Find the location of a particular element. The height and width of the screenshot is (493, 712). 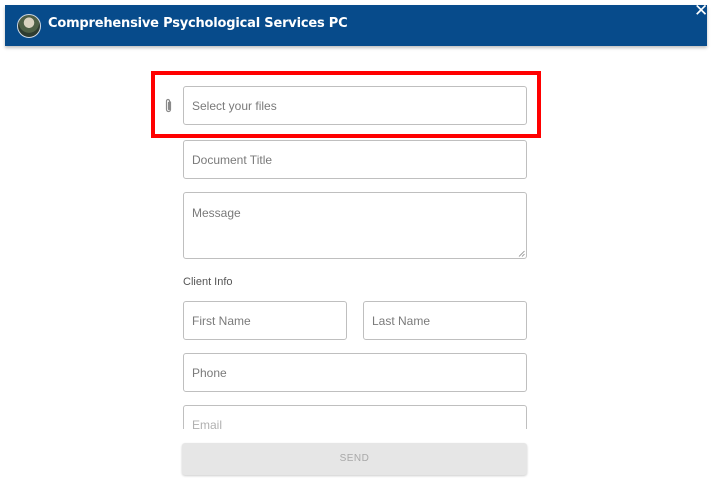

phone-input: Phone is located at coordinates (355, 372).